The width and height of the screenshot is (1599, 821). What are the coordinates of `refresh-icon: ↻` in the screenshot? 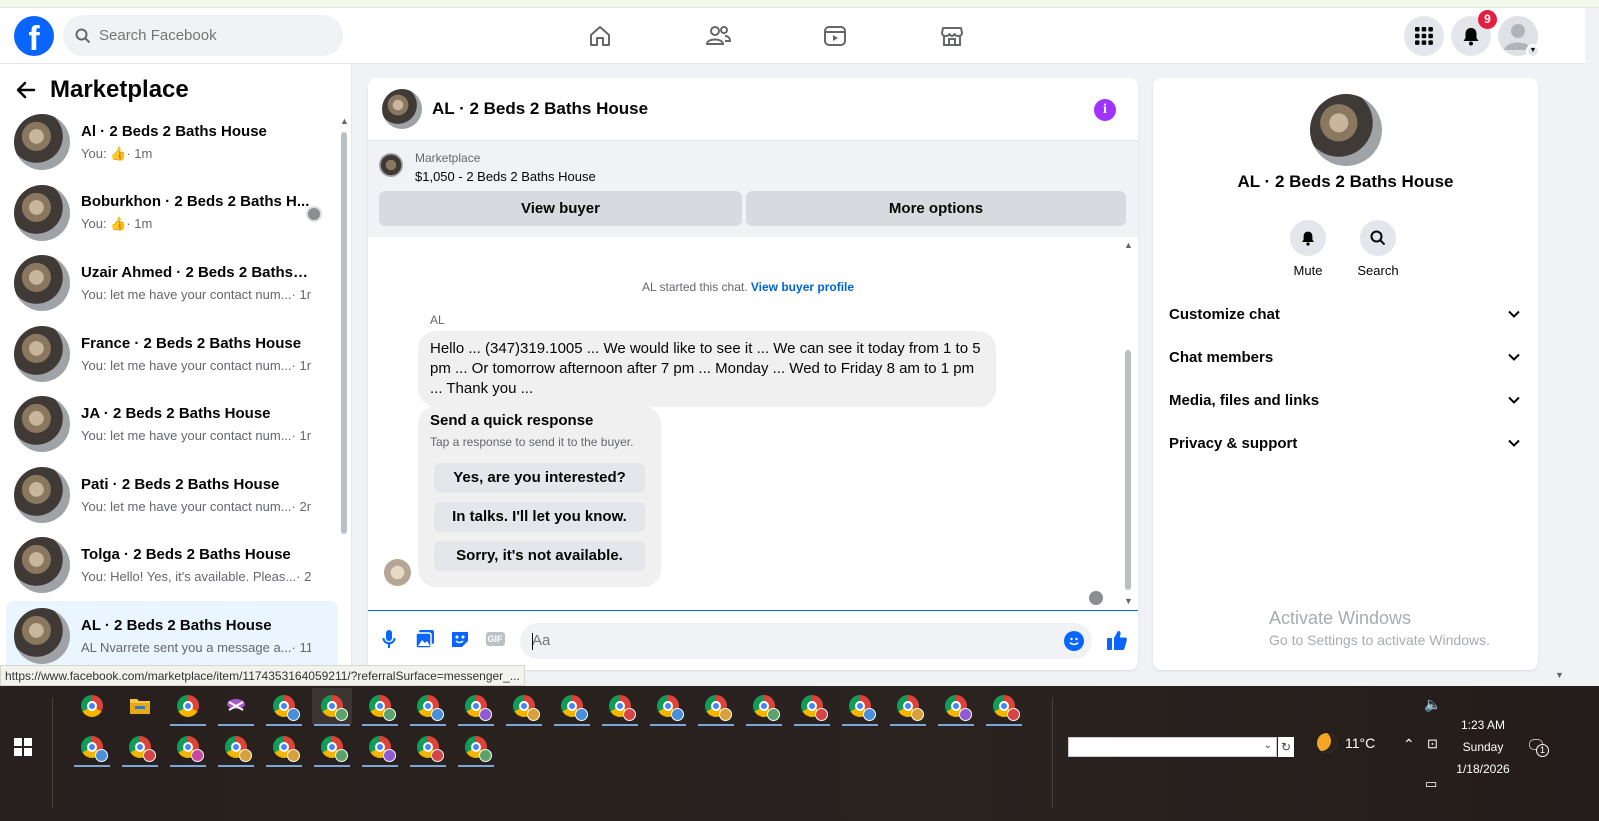 It's located at (1286, 747).